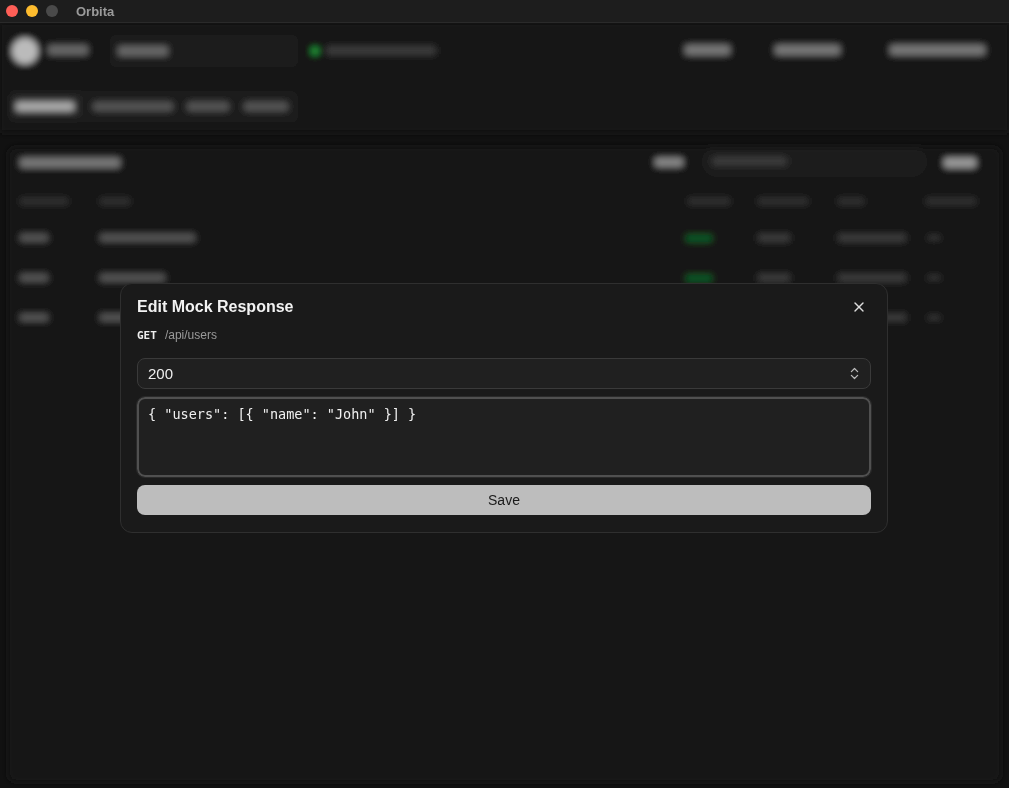 The width and height of the screenshot is (1009, 788). What do you see at coordinates (95, 11) in the screenshot?
I see `window-title: Orbita` at bounding box center [95, 11].